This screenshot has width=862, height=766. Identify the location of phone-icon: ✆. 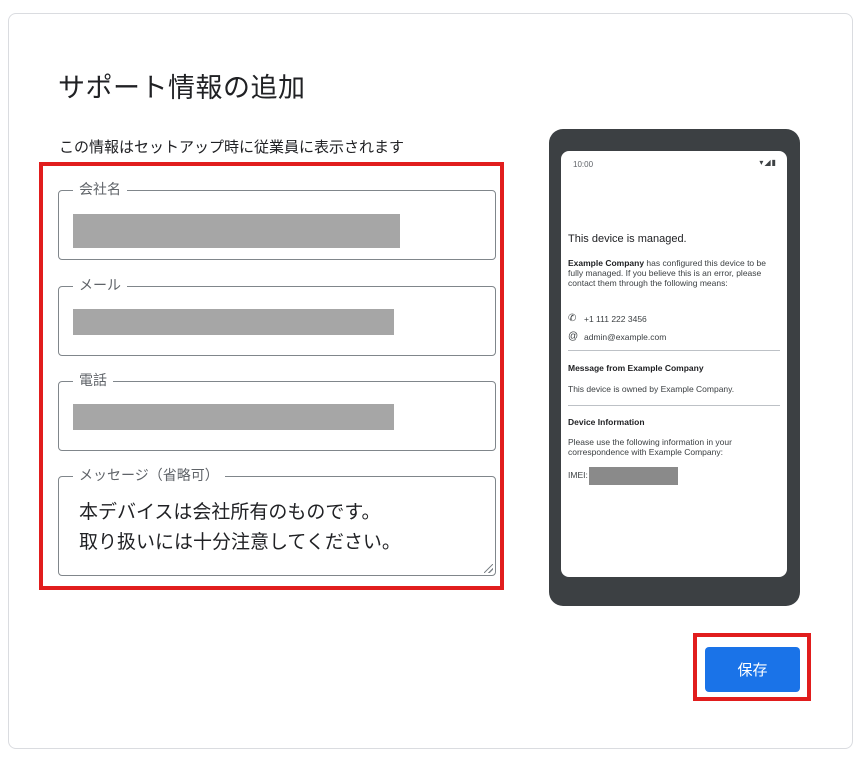
(572, 318).